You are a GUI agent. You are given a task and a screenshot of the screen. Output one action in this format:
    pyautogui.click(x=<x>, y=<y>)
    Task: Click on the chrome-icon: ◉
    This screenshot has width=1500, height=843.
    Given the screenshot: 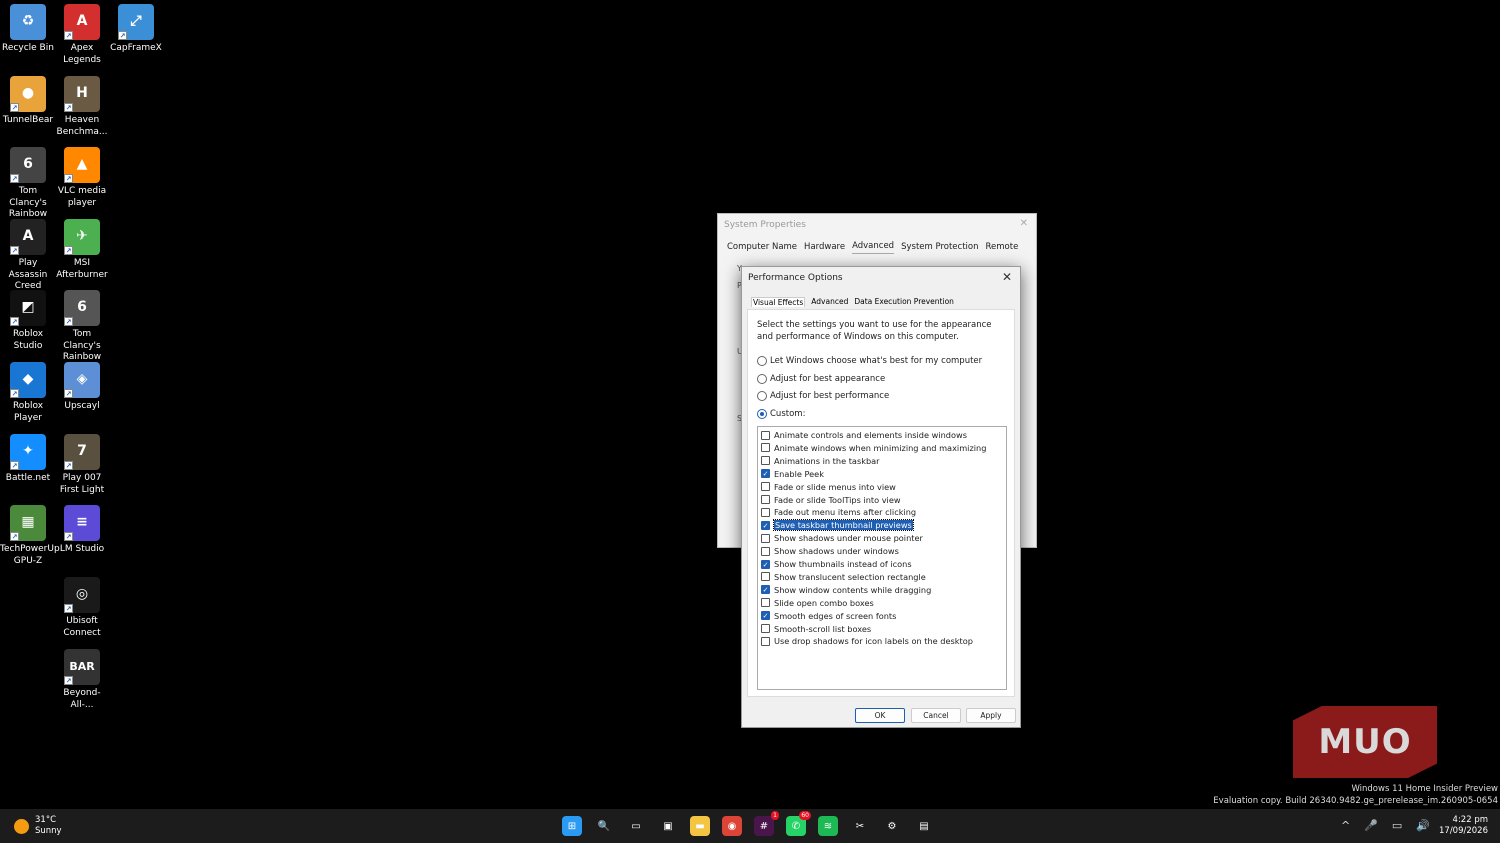 What is the action you would take?
    pyautogui.click(x=732, y=826)
    